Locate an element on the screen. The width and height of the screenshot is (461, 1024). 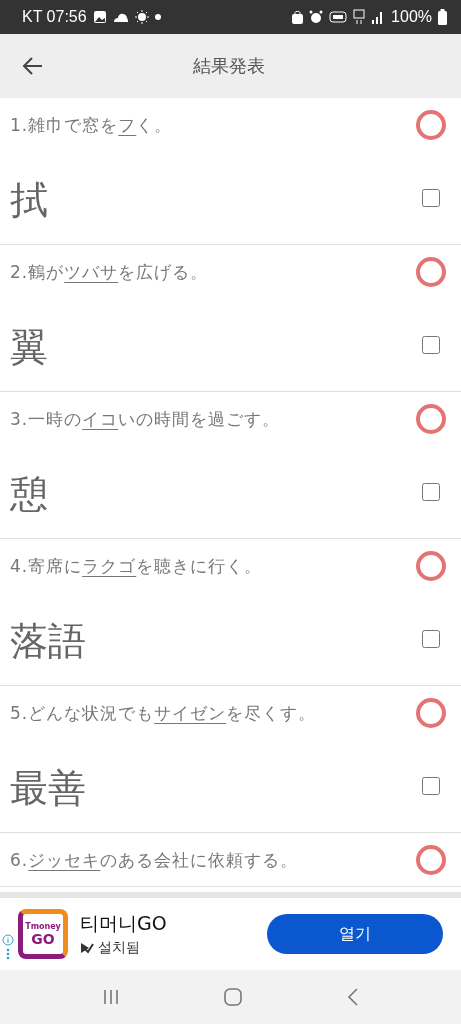
status-time: KT 07:56 is located at coordinates (54, 17).